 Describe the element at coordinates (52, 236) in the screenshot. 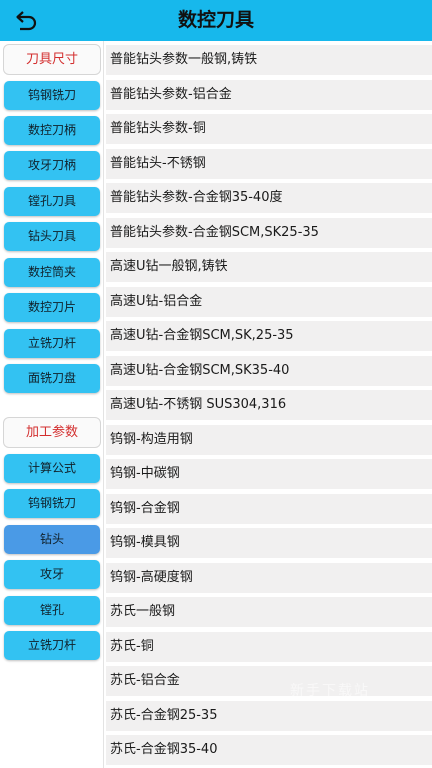

I see `sidebar-item-drill-tool: 钻头刀具` at that location.